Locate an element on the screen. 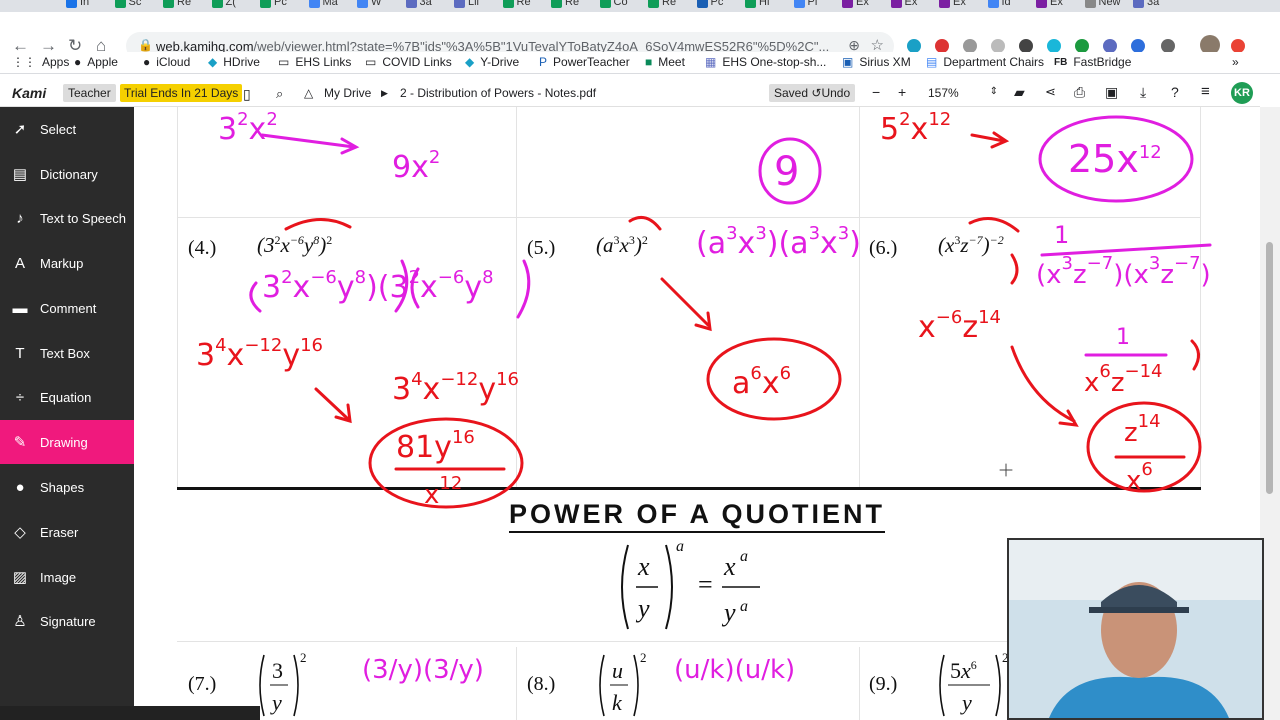  bookmark-meet: ■ Meet is located at coordinates (665, 62).